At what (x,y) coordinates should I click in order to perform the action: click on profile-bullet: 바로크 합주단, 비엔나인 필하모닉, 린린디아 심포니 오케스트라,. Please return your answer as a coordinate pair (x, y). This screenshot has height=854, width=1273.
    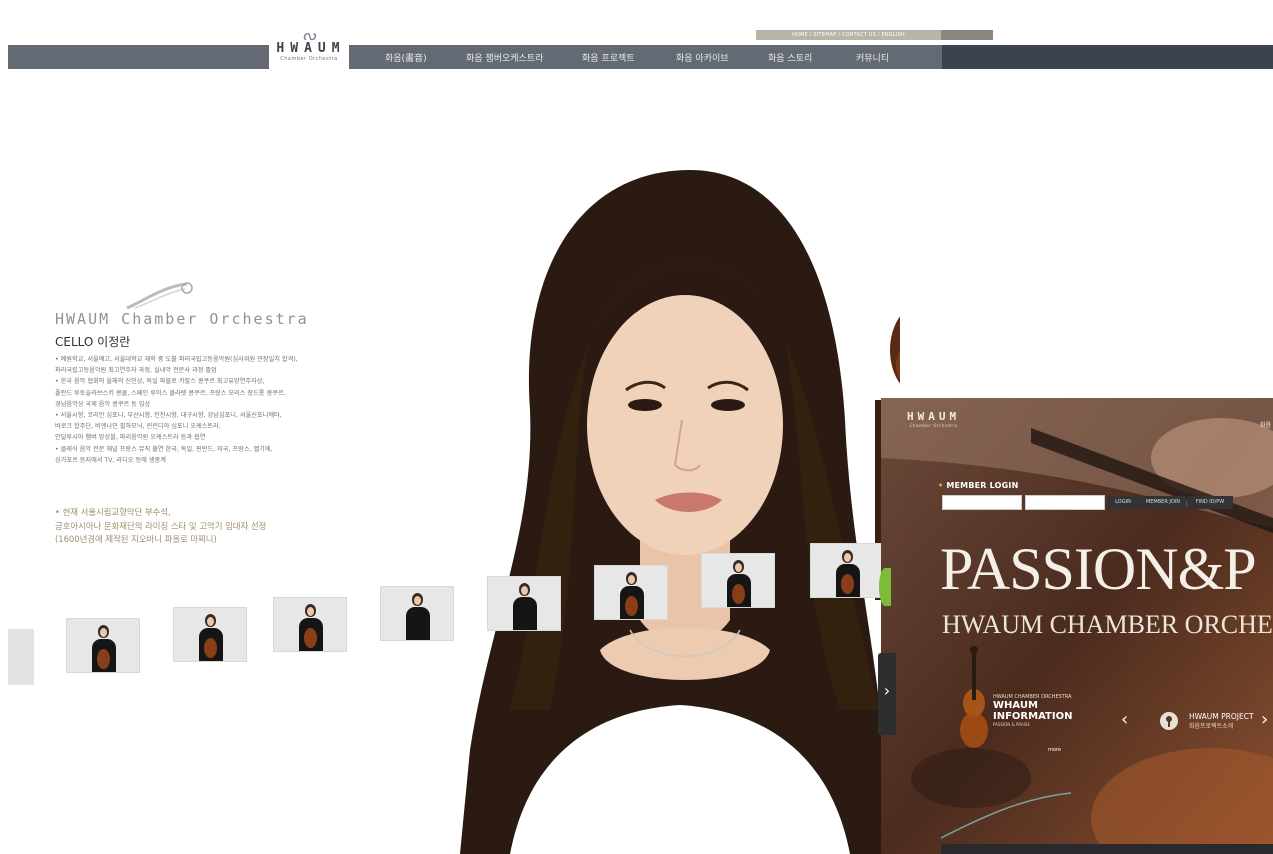
    Looking at the image, I should click on (138, 427).